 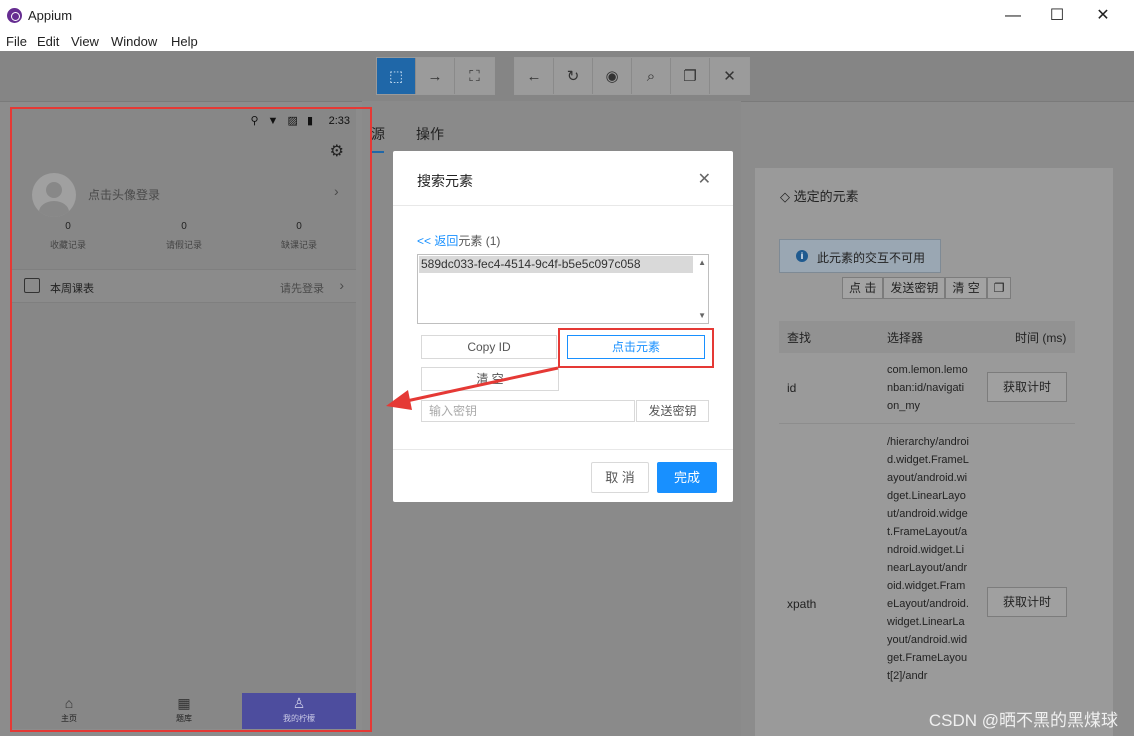 What do you see at coordinates (184, 41) in the screenshot?
I see `menu-help: Help` at bounding box center [184, 41].